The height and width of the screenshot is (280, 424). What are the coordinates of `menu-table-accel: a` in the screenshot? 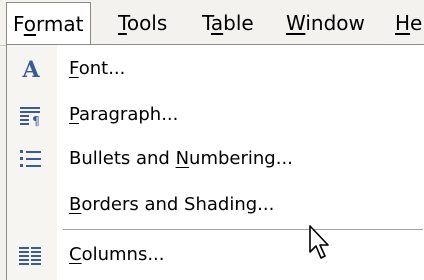 It's located at (217, 23).